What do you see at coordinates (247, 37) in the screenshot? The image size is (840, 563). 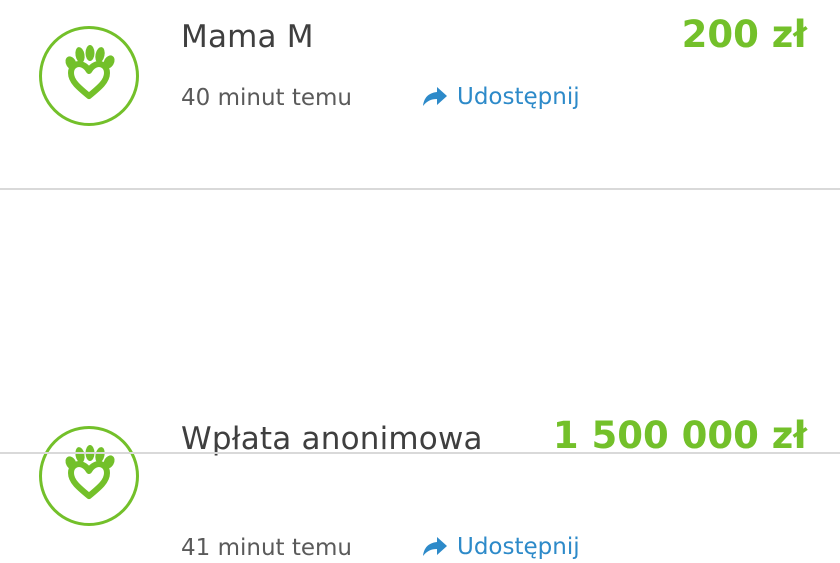 I see `donor-name: Mama M` at bounding box center [247, 37].